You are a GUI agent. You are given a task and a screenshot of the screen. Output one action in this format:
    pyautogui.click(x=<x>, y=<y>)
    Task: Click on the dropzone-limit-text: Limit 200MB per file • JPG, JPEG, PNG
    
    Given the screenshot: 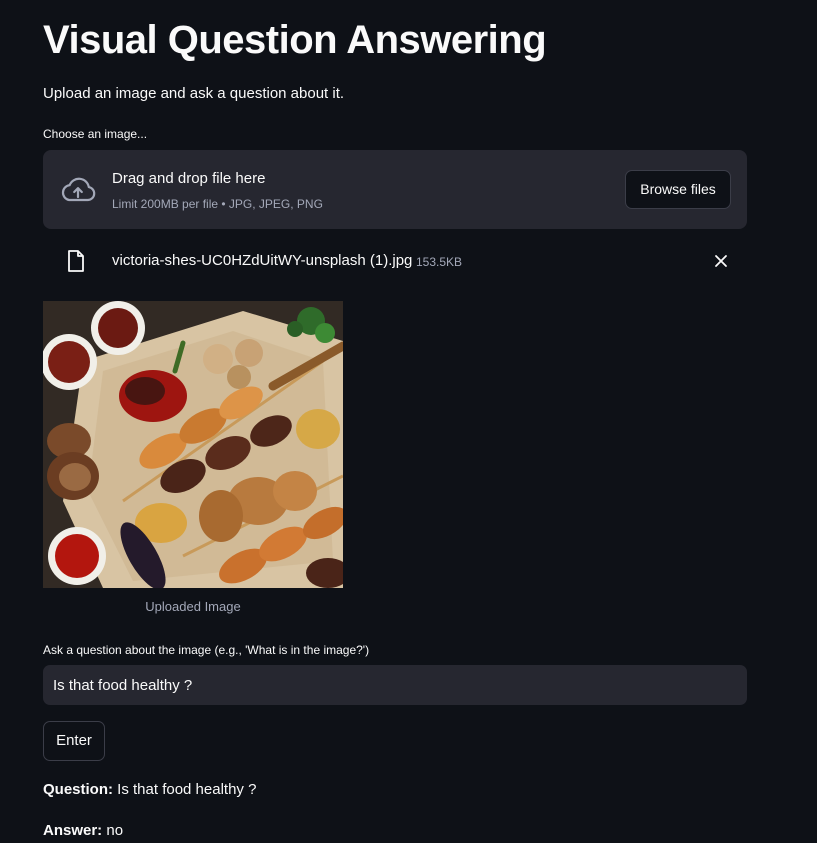 What is the action you would take?
    pyautogui.click(x=217, y=204)
    